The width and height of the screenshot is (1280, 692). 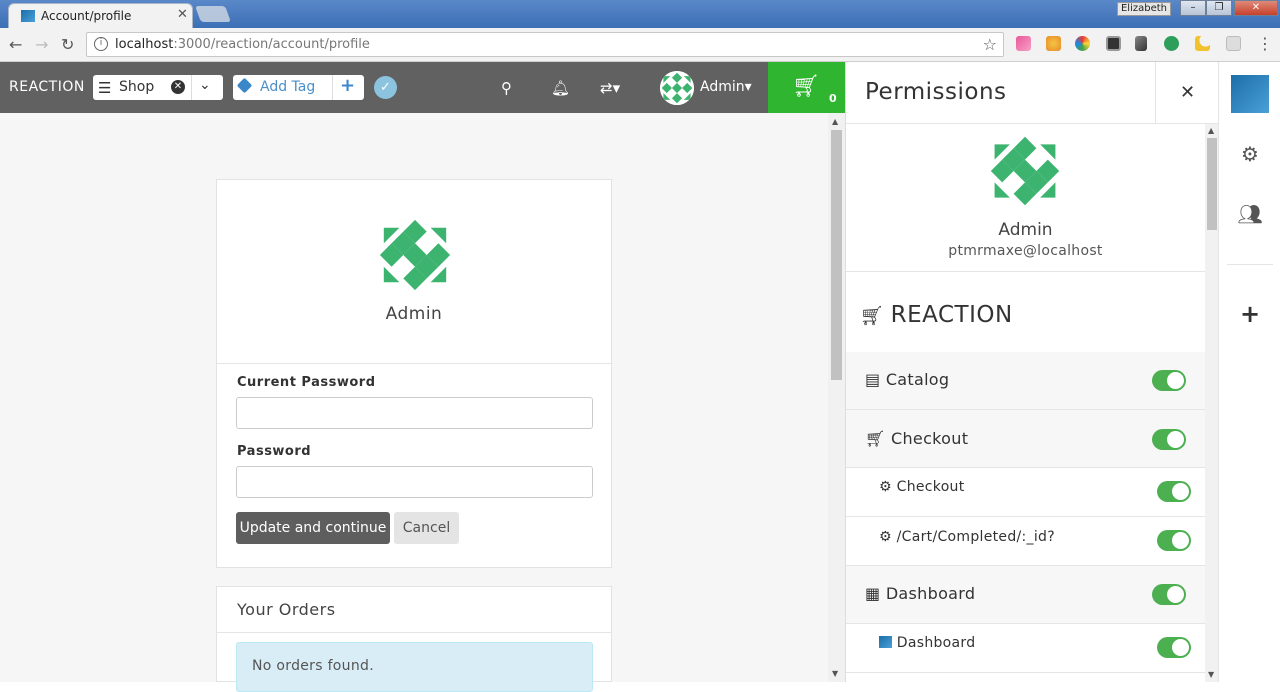 I want to click on browser-tab-bar: Account/profile ✕ Elizabeth – ❐ ✕, so click(x=640, y=14).